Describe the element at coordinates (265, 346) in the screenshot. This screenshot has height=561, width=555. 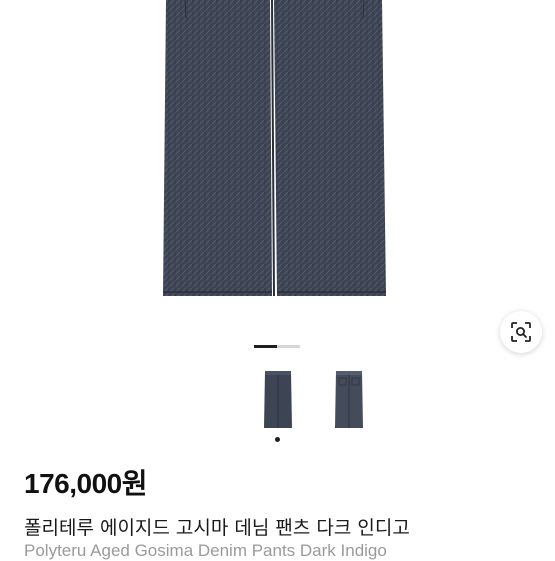
I see `pager-segment-active` at that location.